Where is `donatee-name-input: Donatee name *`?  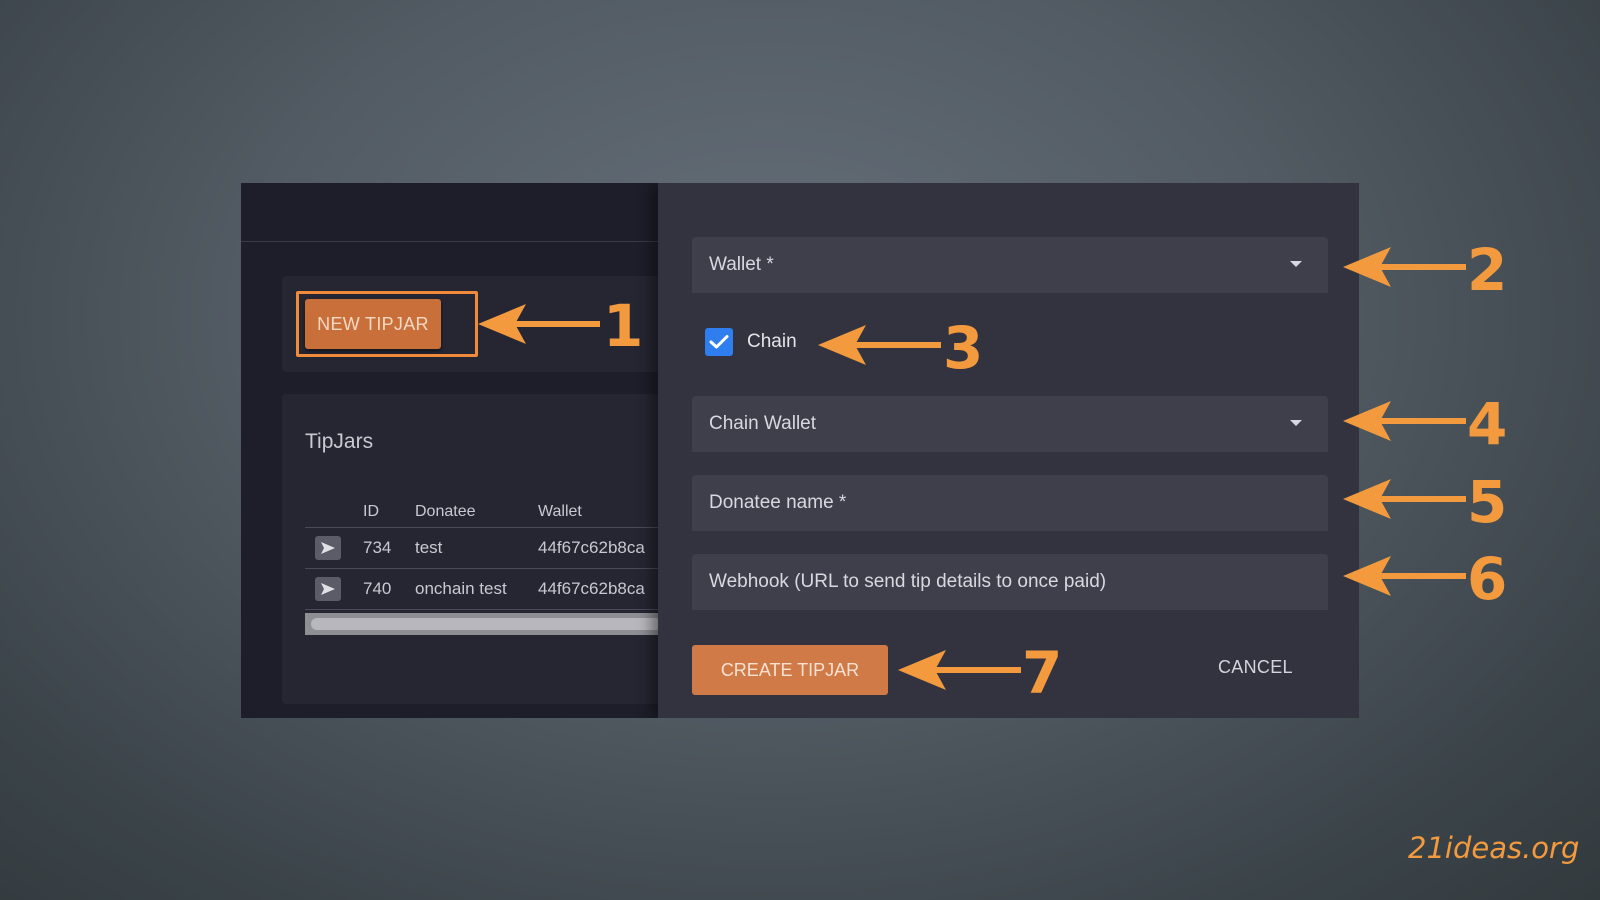
donatee-name-input: Donatee name * is located at coordinates (1010, 503).